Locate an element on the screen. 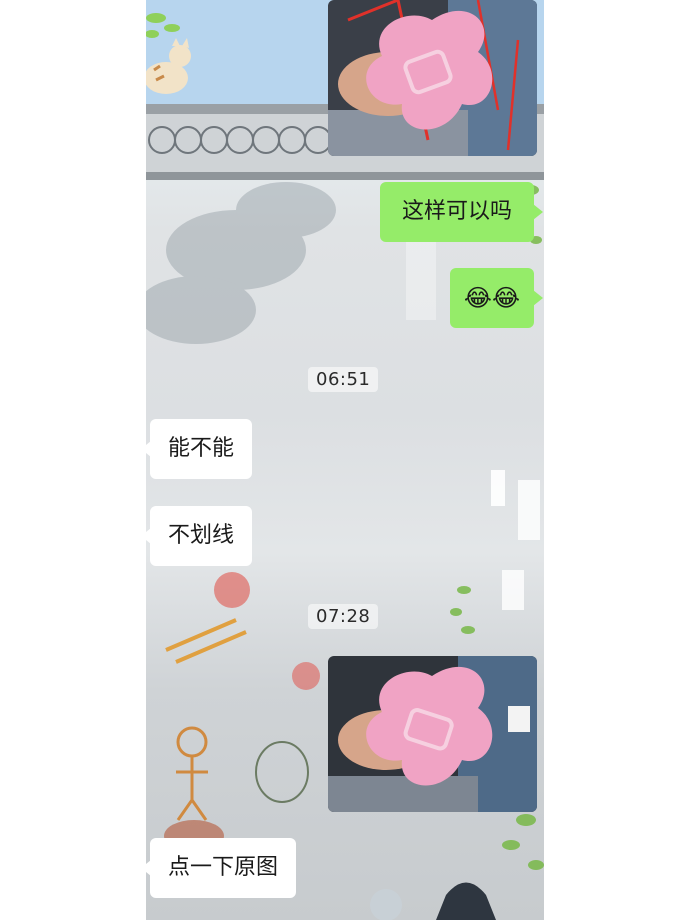 The image size is (690, 920). timestamp-text: 06:51 is located at coordinates (343, 379).